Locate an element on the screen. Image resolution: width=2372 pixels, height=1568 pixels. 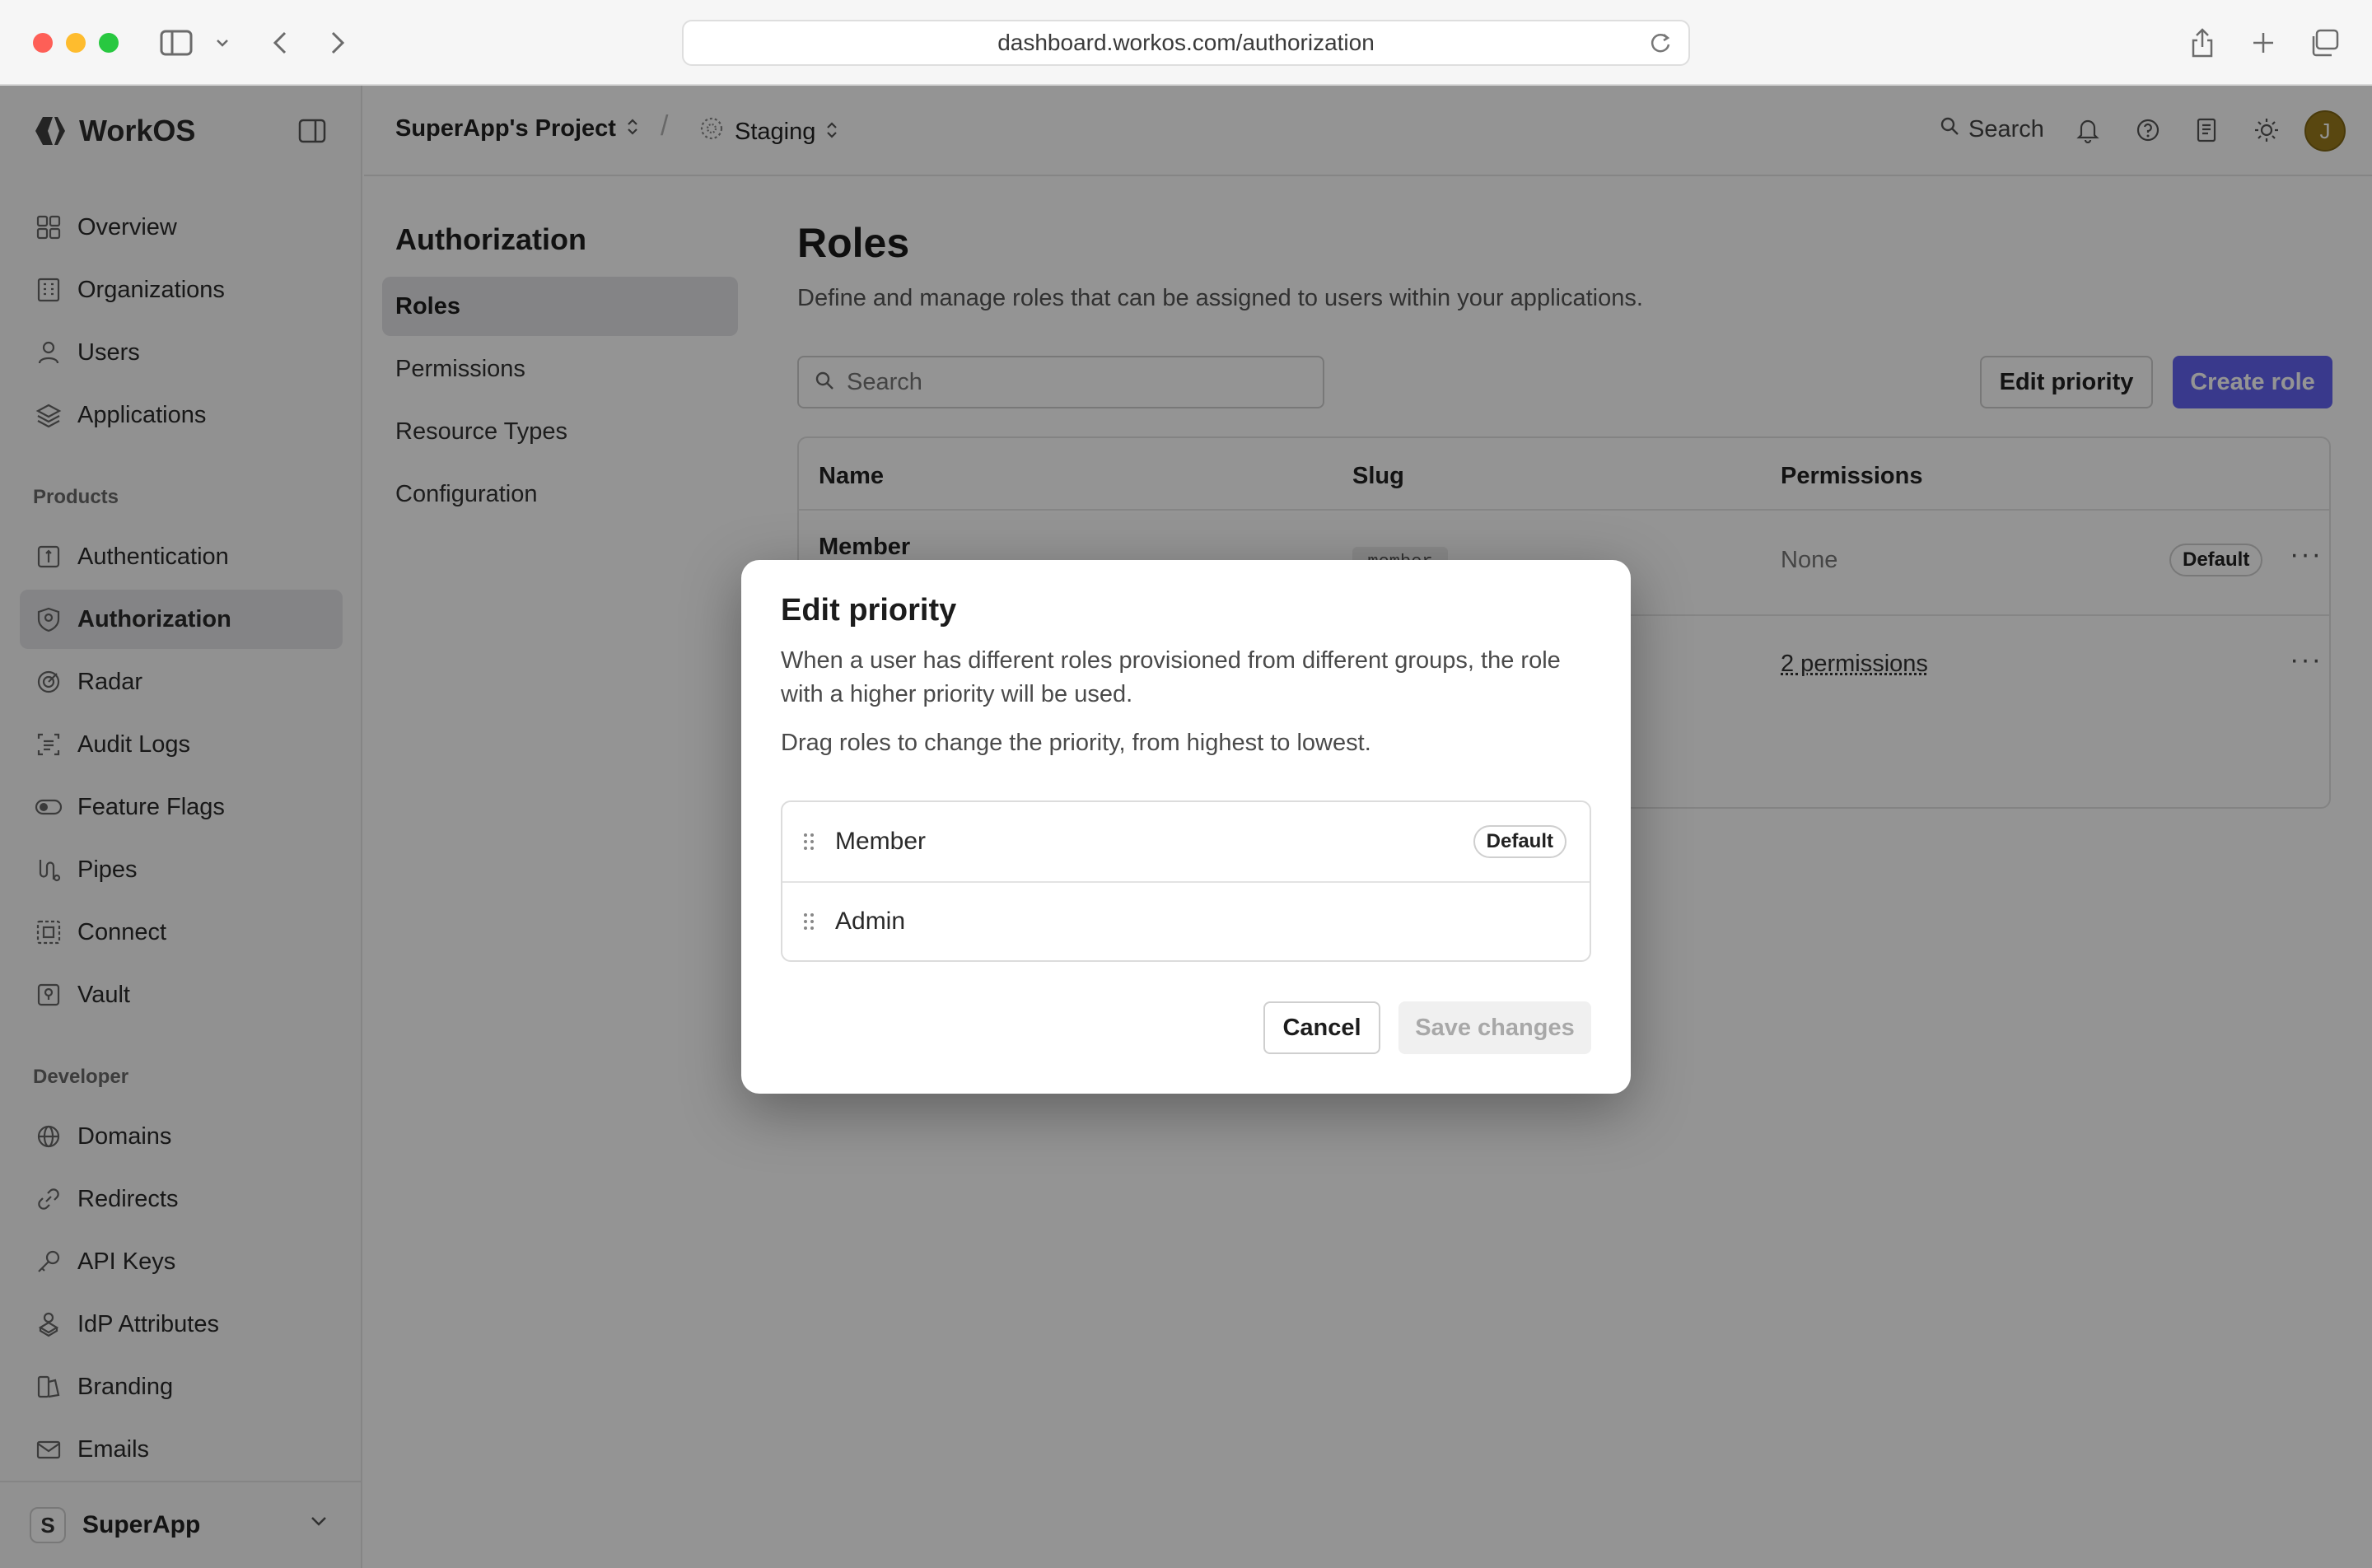
browser-toolbar: dashboard.workos.com/authorization is located at coordinates (1186, 43).